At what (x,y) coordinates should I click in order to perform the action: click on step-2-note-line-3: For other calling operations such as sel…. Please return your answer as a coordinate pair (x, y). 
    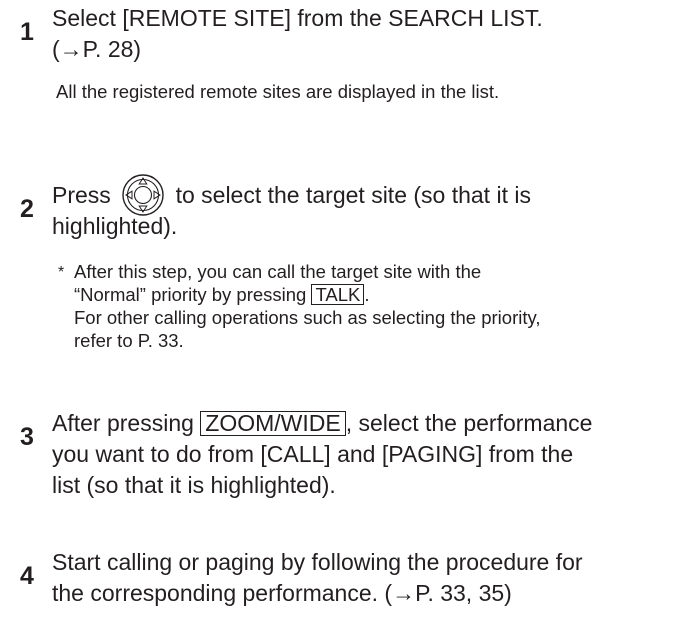
    Looking at the image, I should click on (307, 317).